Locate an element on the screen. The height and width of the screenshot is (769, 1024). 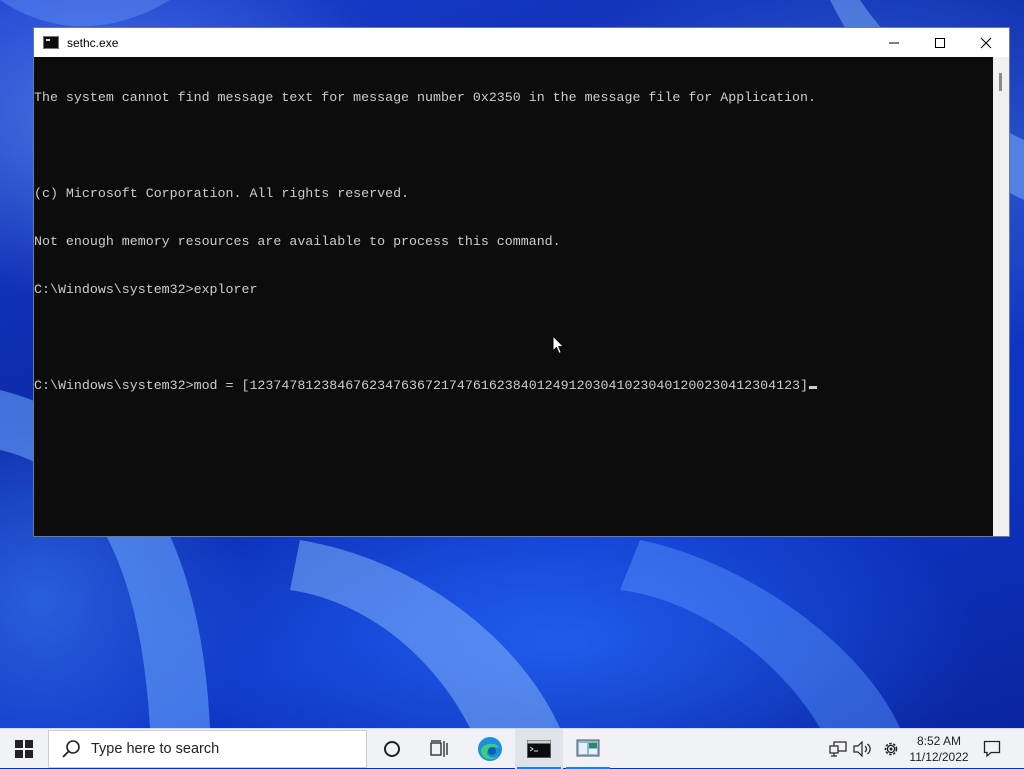
console-line: C:\Windows\system32>explorer is located at coordinates (146, 289).